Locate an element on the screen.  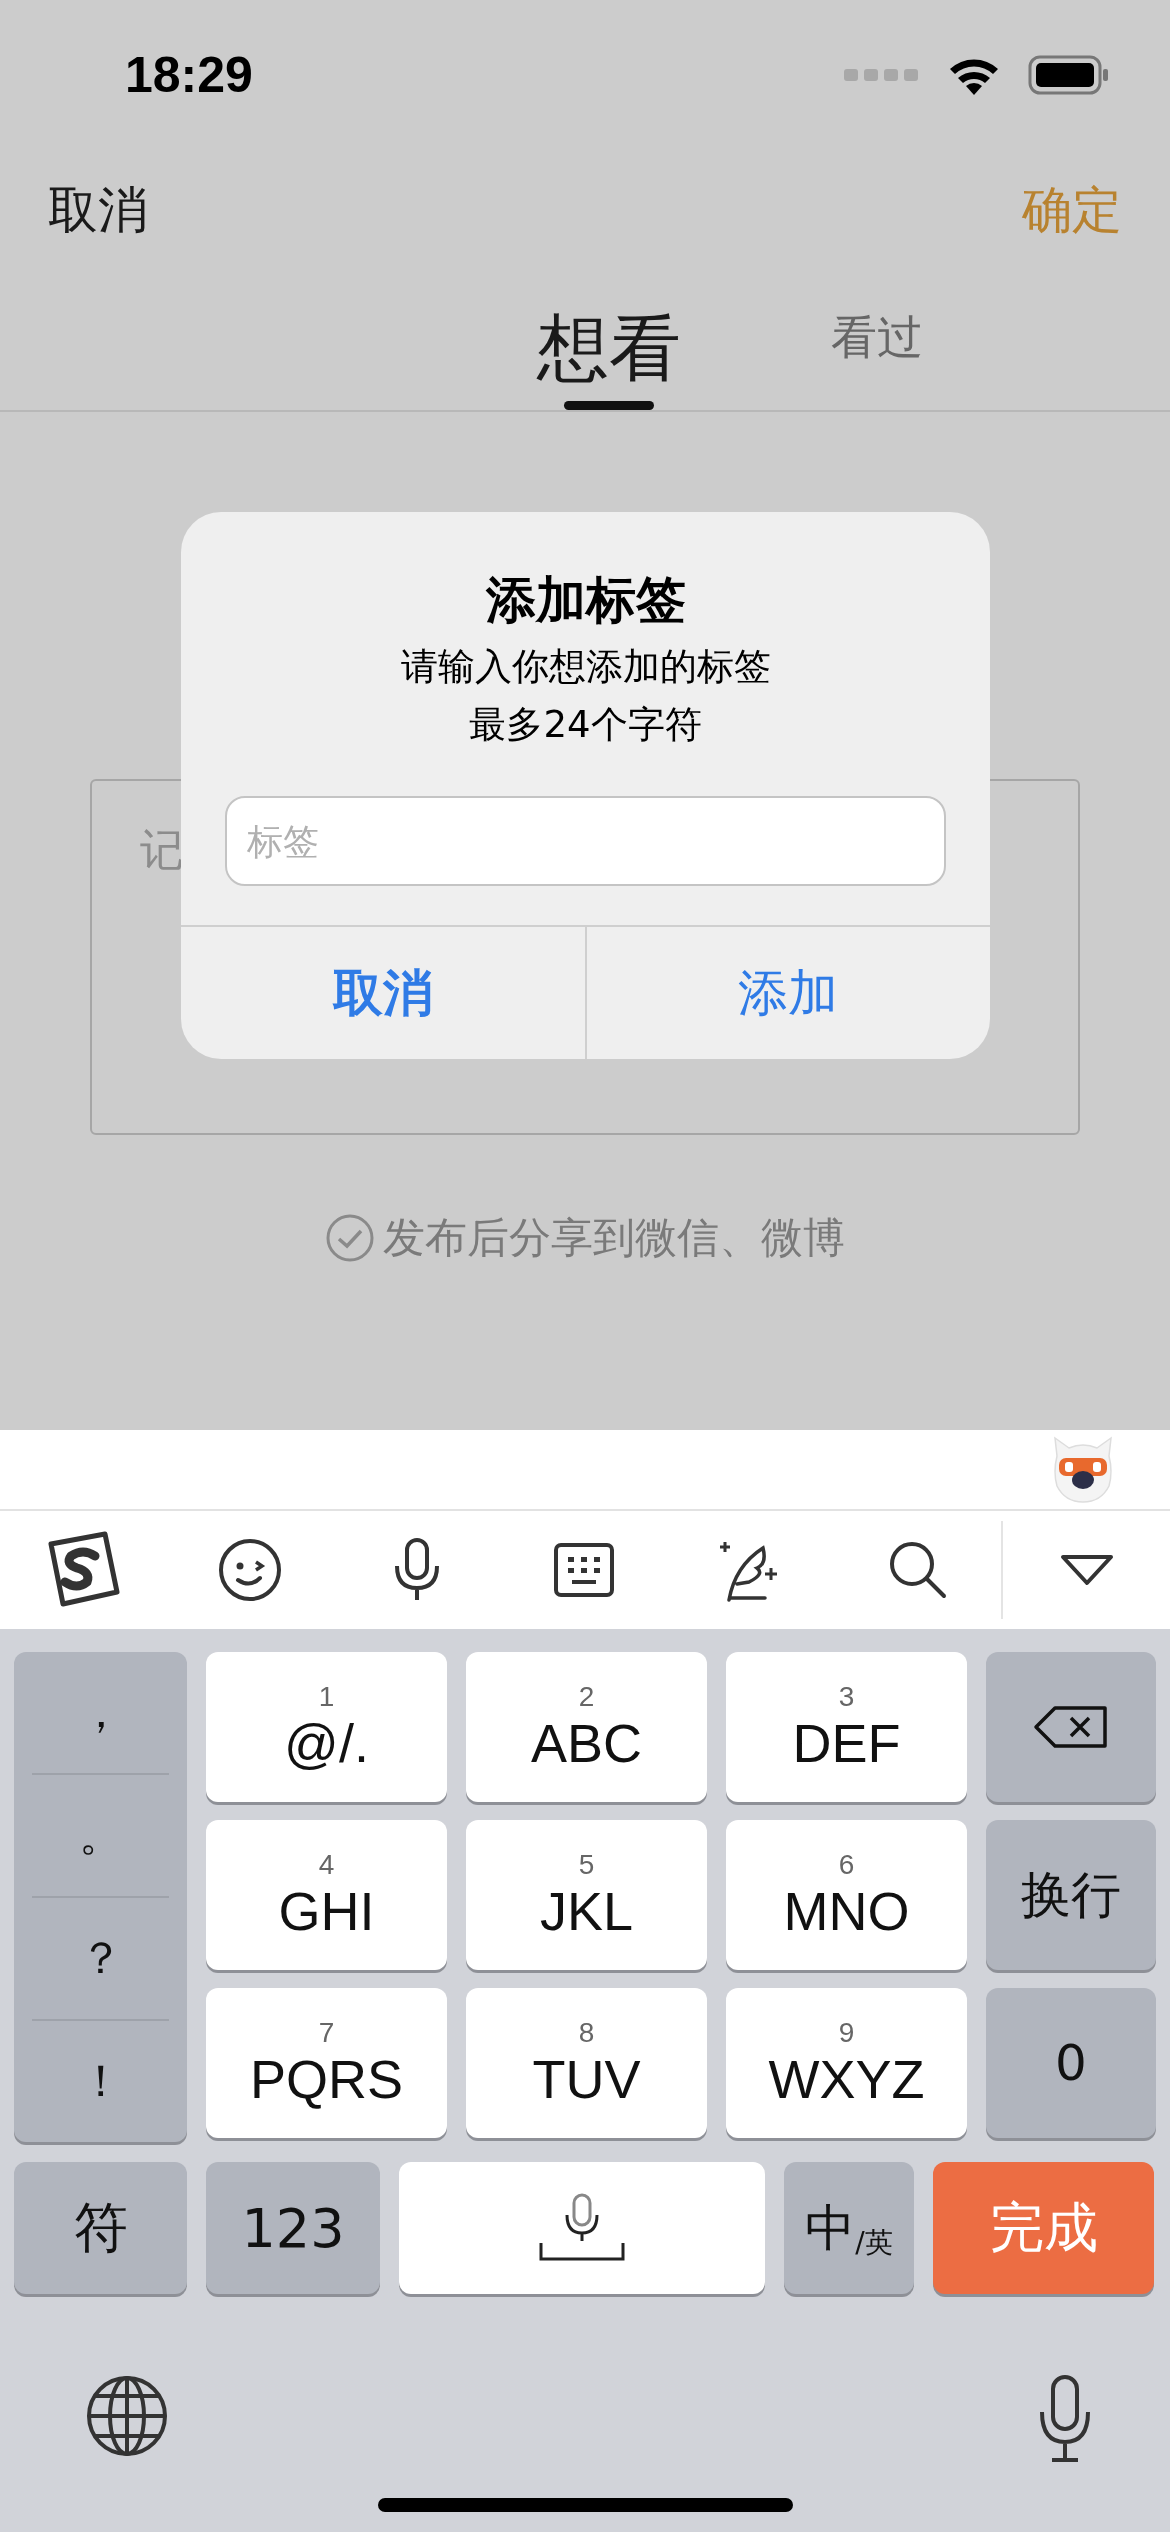
dialog-message: 请输入你想添加的标签 is located at coordinates (585, 667).